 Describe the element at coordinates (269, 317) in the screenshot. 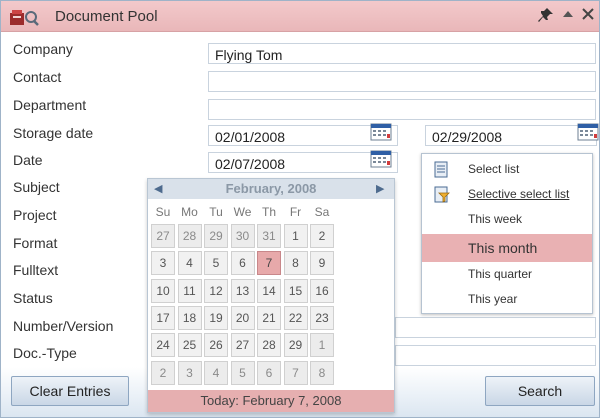

I see `calendar-day: 21` at that location.